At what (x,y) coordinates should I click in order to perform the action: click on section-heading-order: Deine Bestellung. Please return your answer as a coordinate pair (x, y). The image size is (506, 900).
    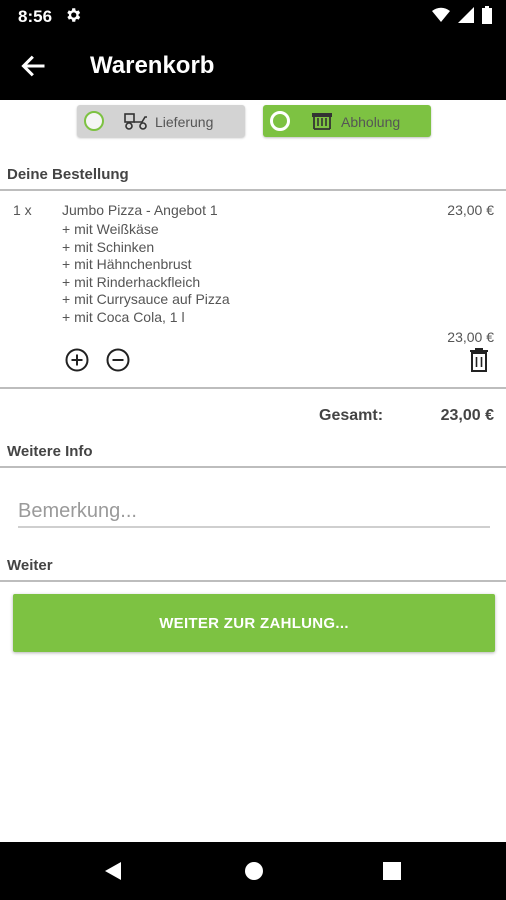
    Looking at the image, I should click on (68, 174).